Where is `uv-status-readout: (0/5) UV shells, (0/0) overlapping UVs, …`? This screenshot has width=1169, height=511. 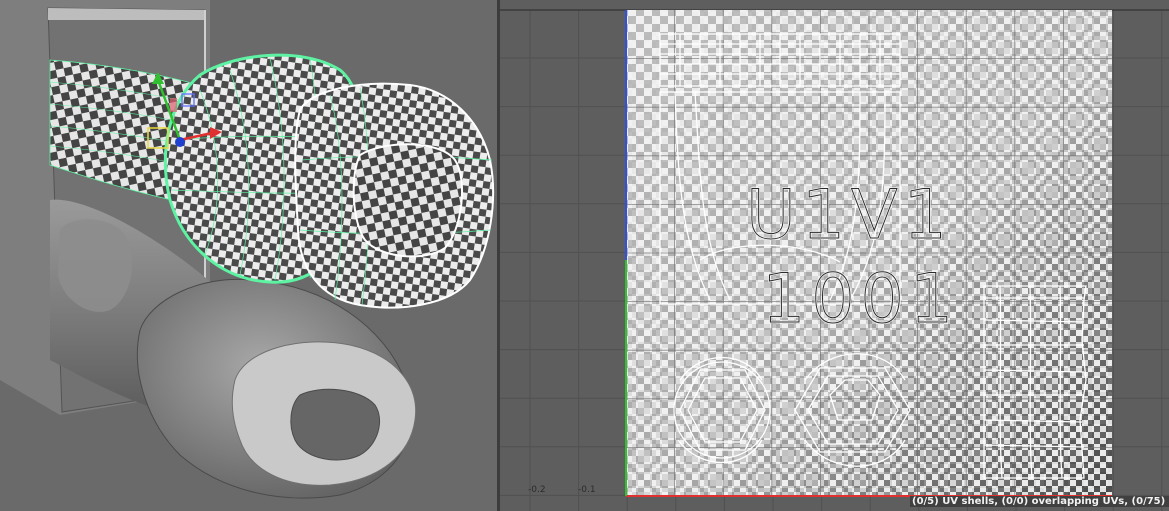
uv-status-readout: (0/5) UV shells, (0/0) overlapping UVs, … is located at coordinates (1039, 501).